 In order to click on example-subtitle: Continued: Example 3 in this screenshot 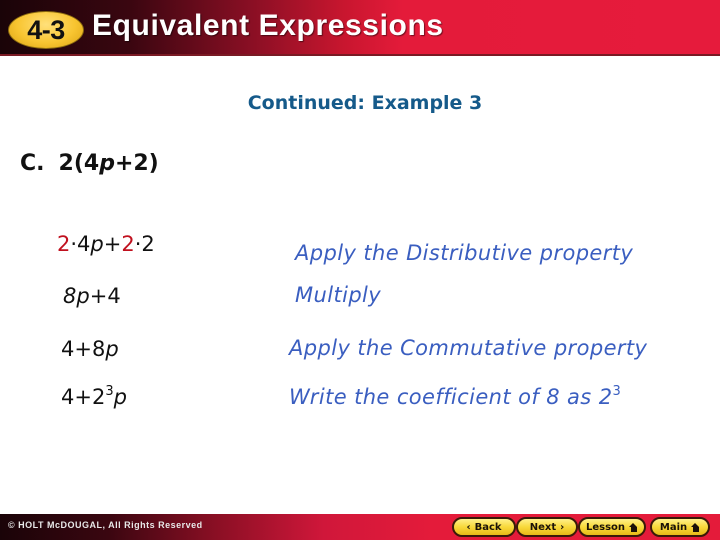, I will do `click(365, 103)`.